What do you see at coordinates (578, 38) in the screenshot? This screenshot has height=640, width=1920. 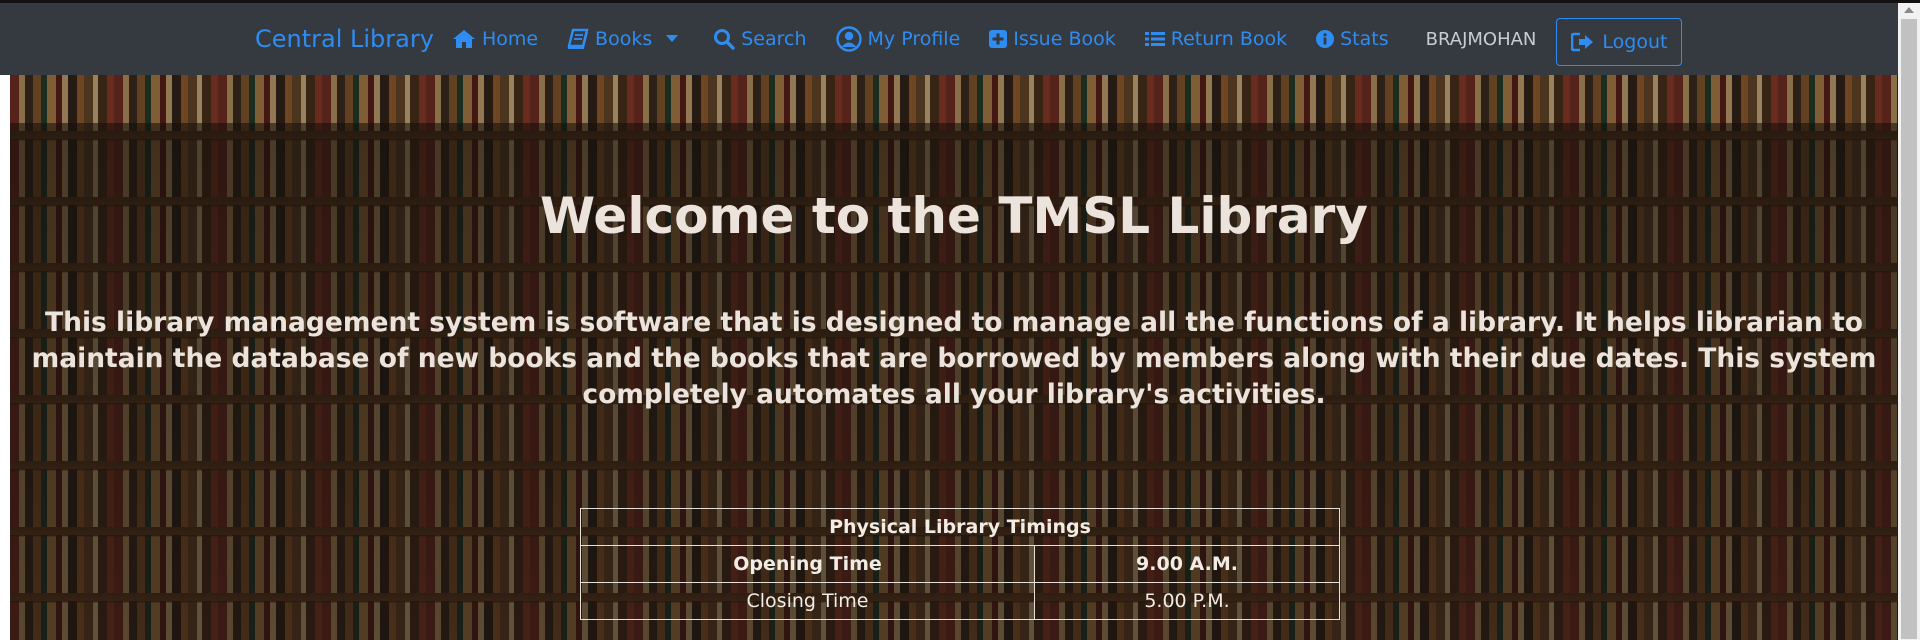 I see `book-icon` at bounding box center [578, 38].